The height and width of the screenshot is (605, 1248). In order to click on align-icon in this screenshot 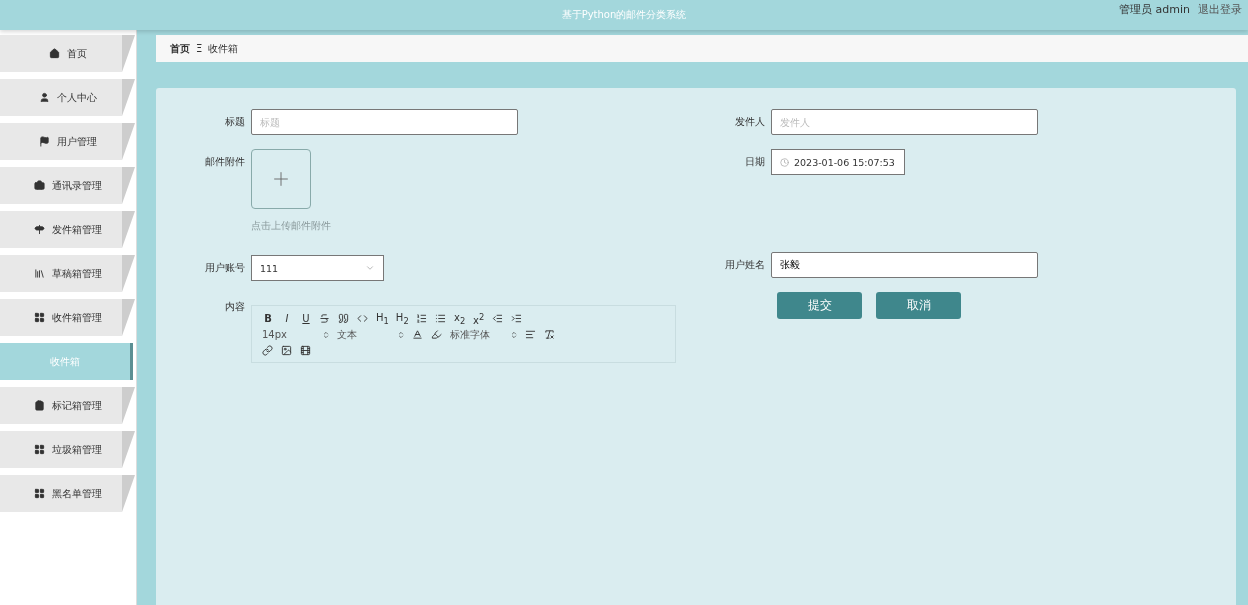, I will do `click(531, 334)`.